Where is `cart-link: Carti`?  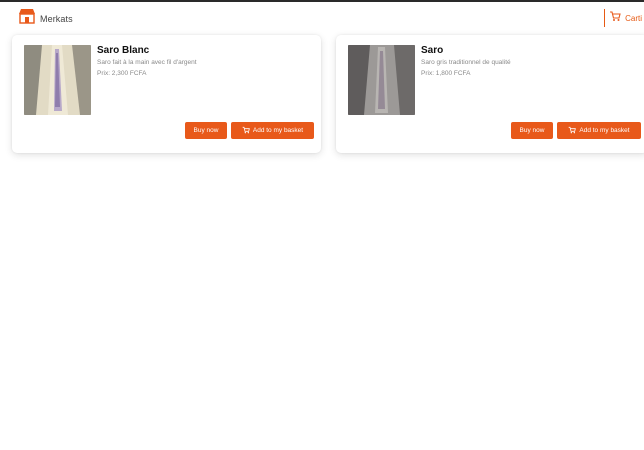 cart-link: Carti is located at coordinates (623, 18).